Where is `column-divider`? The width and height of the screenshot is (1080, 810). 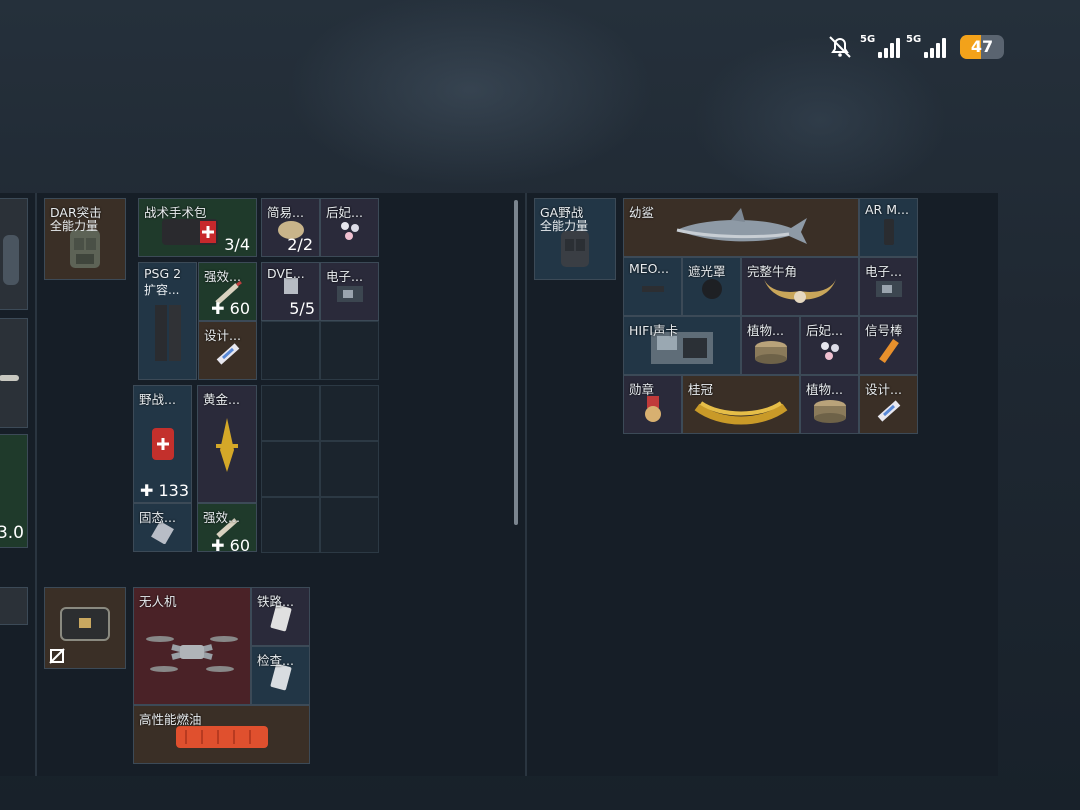 column-divider is located at coordinates (36, 484).